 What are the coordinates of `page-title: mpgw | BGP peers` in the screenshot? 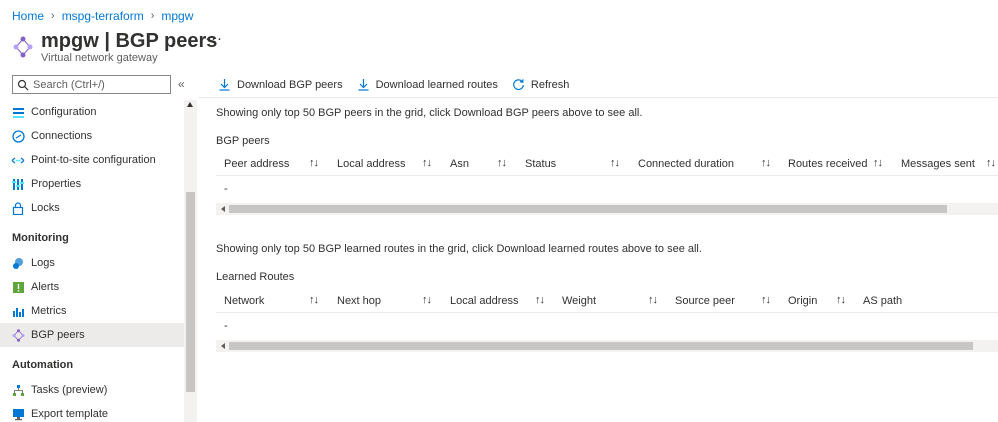 It's located at (129, 41).